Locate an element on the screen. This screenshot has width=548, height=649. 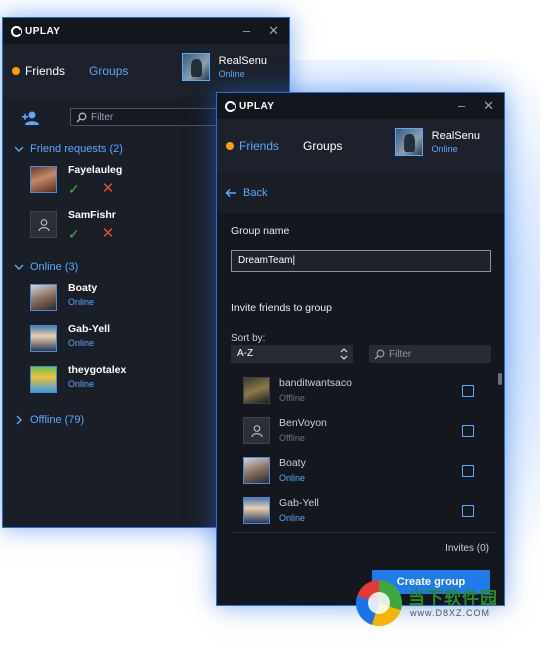
friends-header: Friends Groups RealSenu Online is located at coordinates (146, 71).